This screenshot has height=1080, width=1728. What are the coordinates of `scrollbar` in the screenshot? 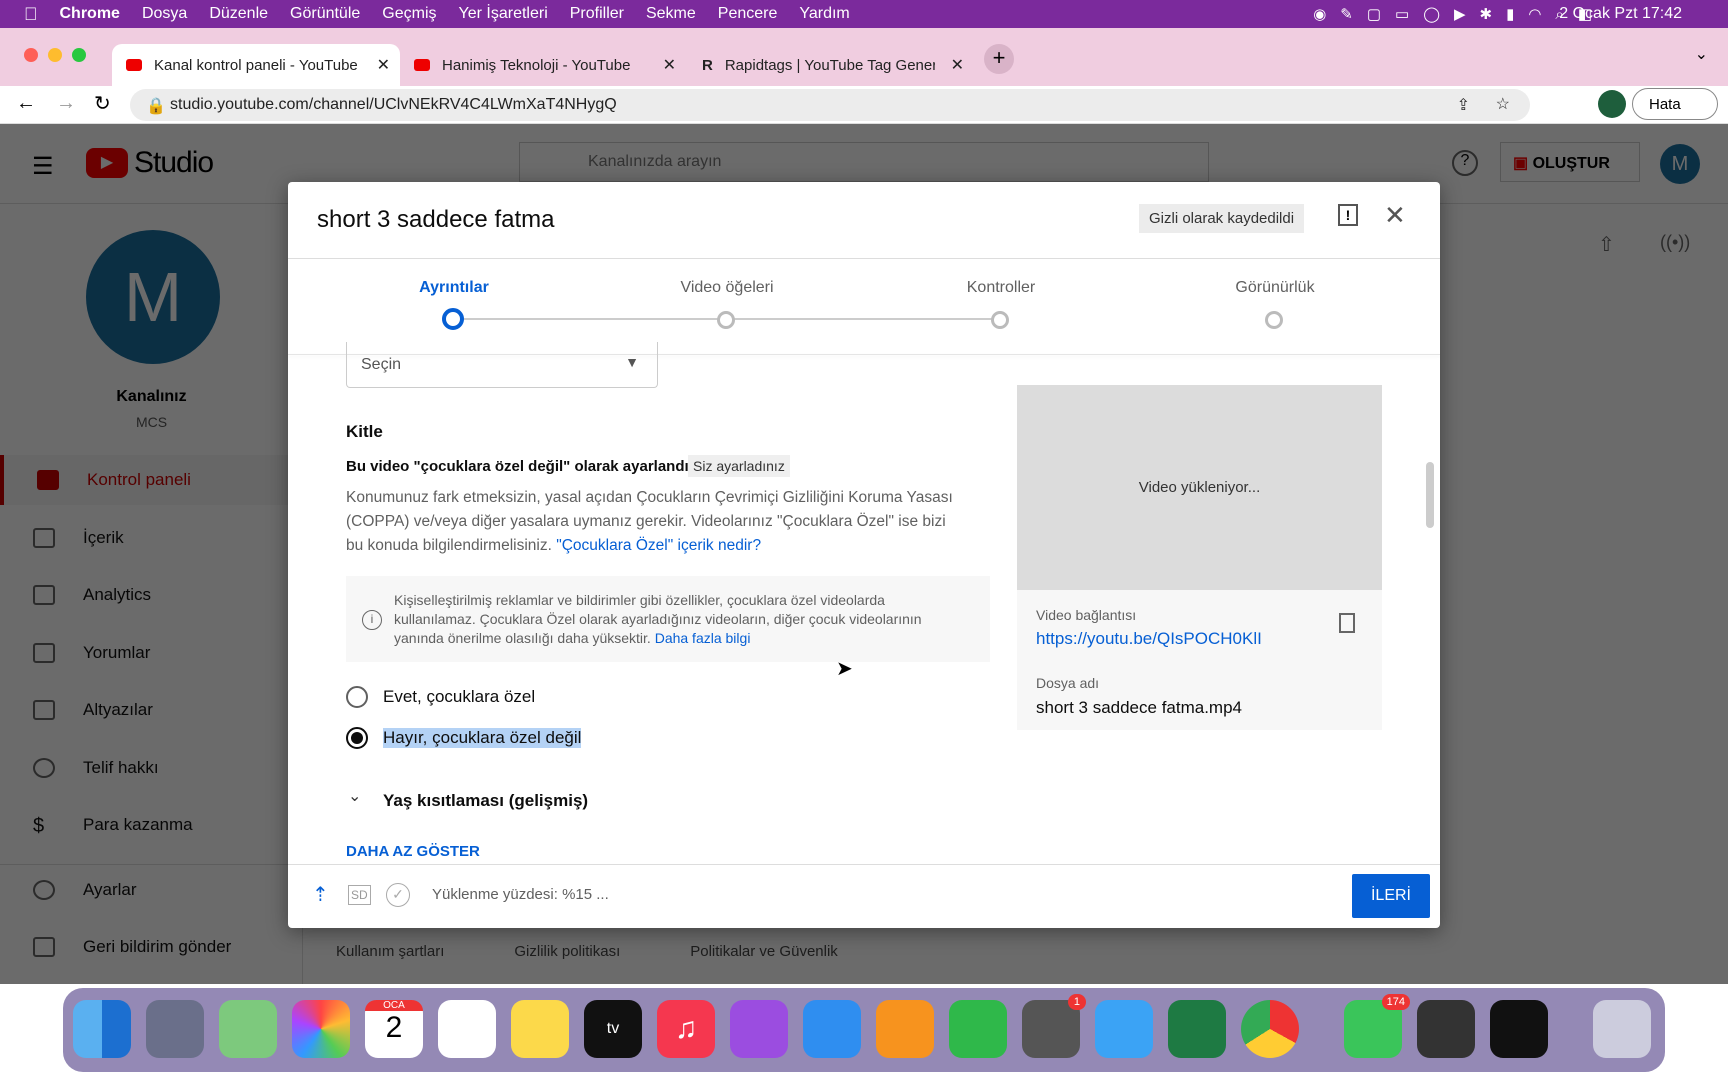 It's located at (1430, 495).